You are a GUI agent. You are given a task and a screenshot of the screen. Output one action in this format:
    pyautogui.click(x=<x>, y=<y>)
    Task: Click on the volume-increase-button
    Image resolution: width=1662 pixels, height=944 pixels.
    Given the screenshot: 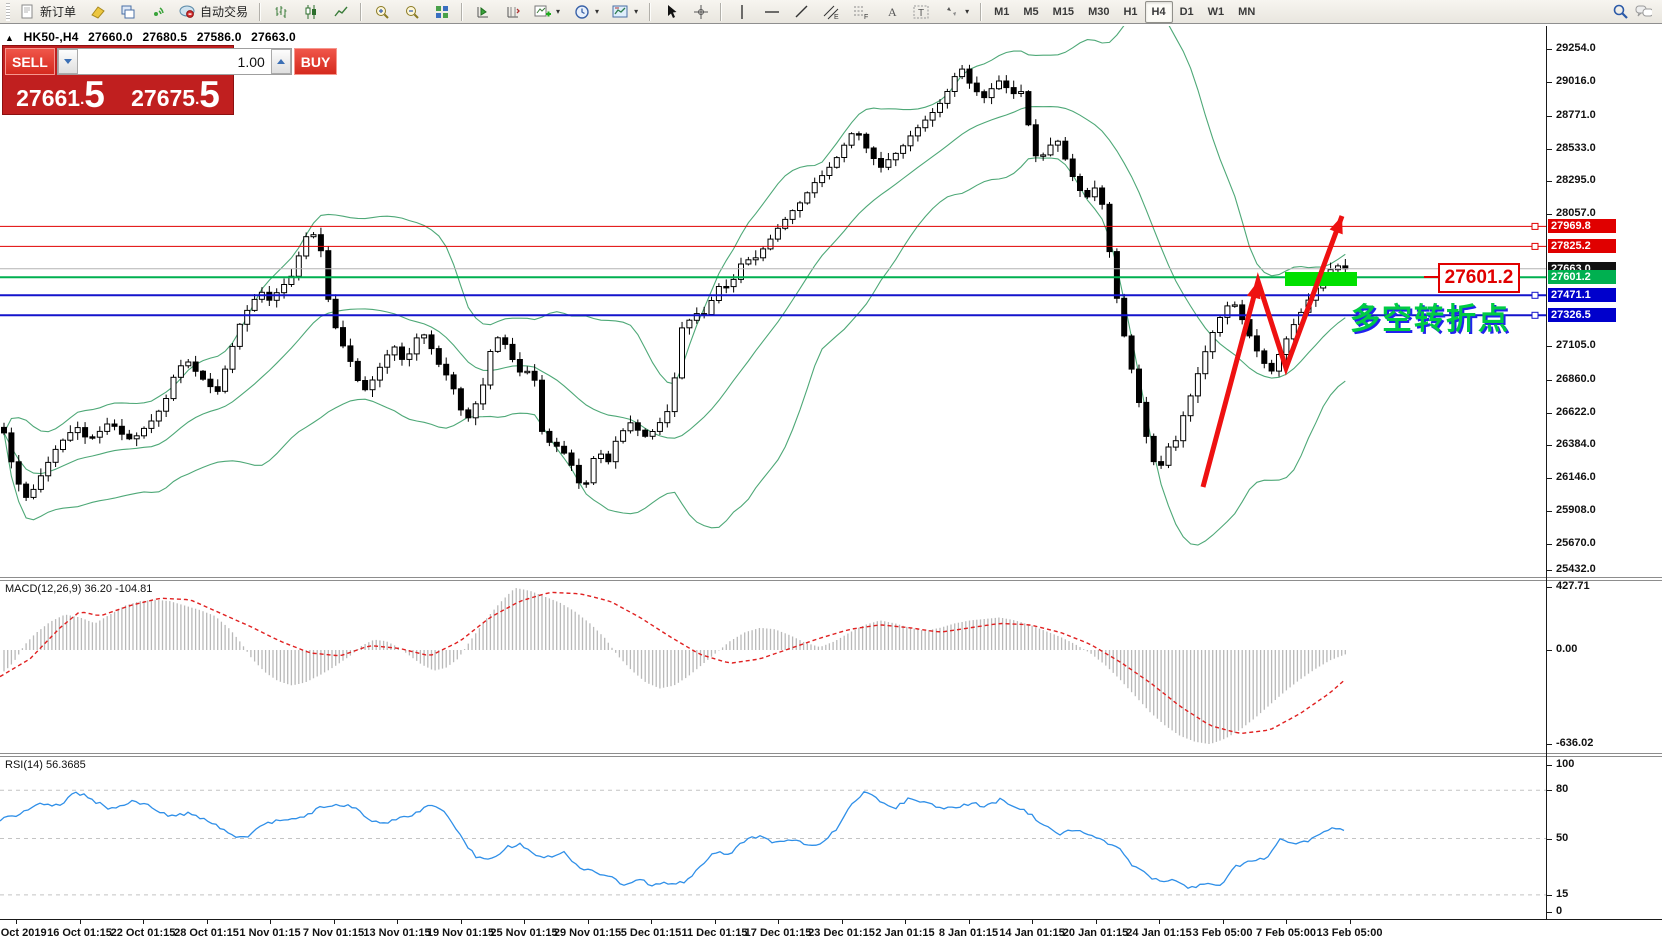 What is the action you would take?
    pyautogui.click(x=280, y=61)
    